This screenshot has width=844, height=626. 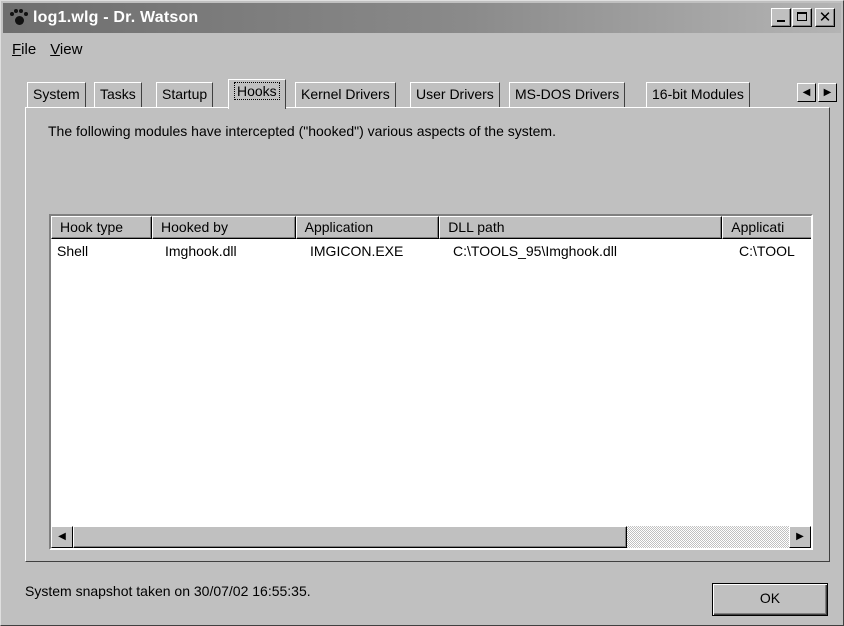 I want to click on tab-system: System, so click(x=56, y=94).